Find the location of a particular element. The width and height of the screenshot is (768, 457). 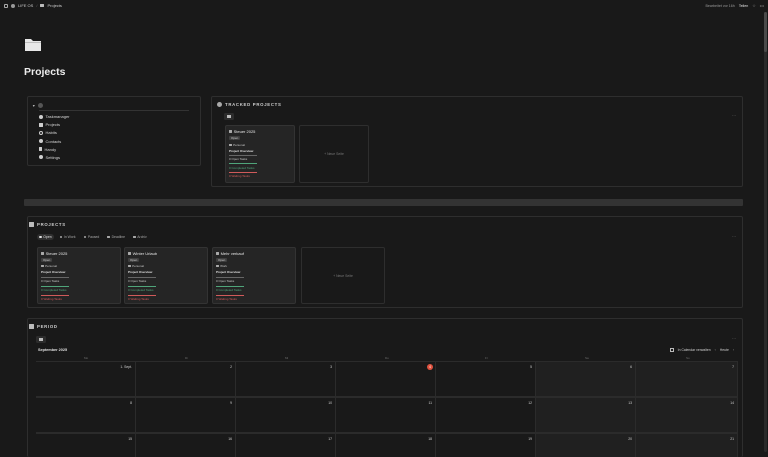

today-button: Heute is located at coordinates (724, 350).